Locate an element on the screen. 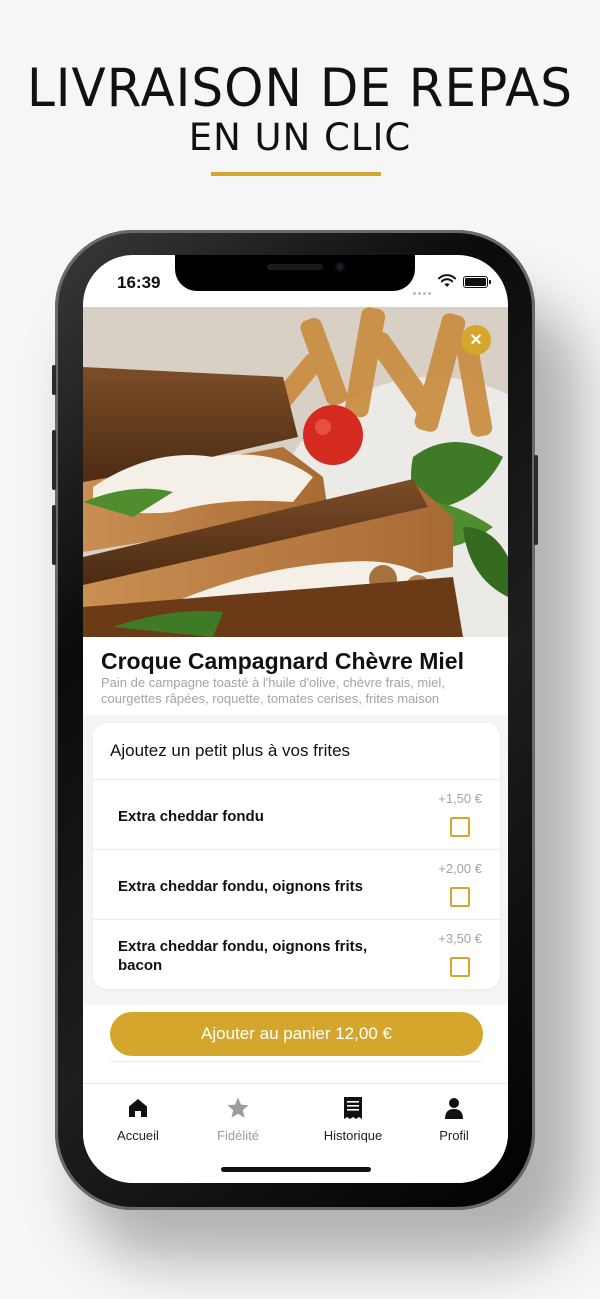  wifi-icon is located at coordinates (447, 280).